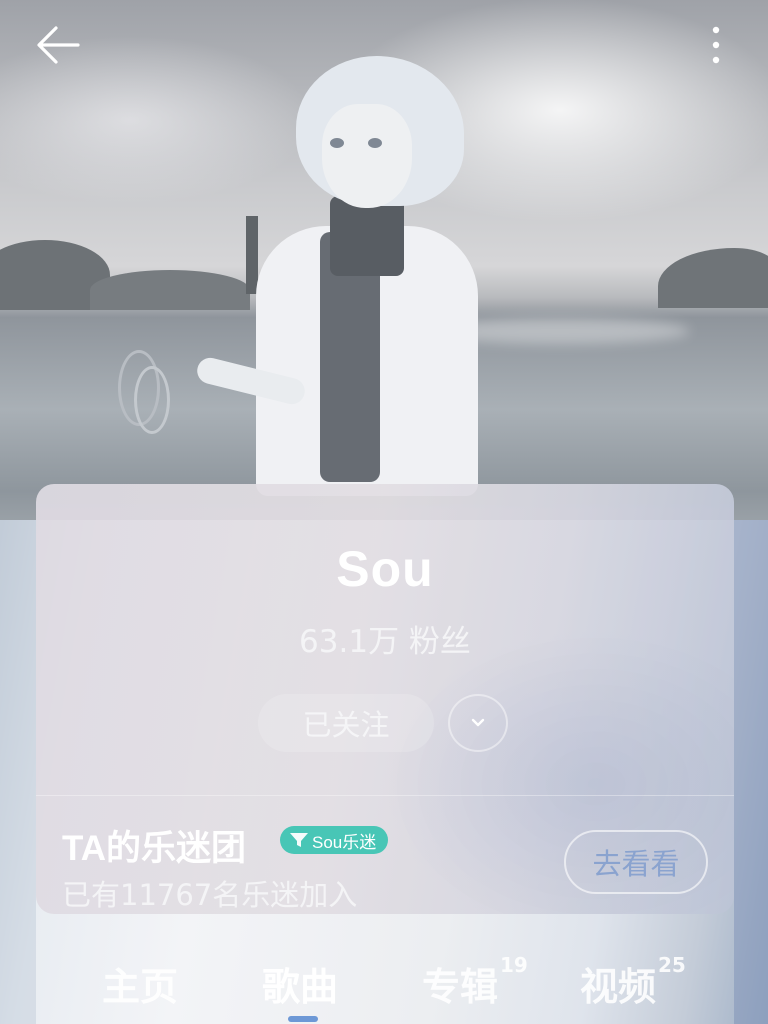  I want to click on tab-albums: 专辑 19, so click(475, 982).